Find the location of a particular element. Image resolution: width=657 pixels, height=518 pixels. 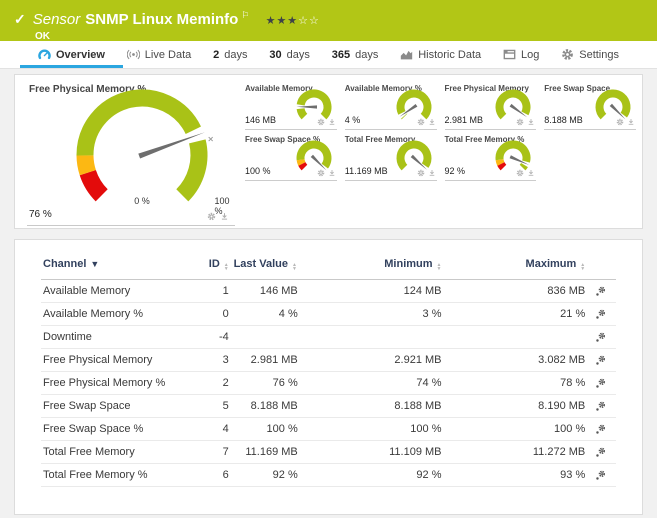

channel-name: Free Physical Memory is located at coordinates (113, 360).